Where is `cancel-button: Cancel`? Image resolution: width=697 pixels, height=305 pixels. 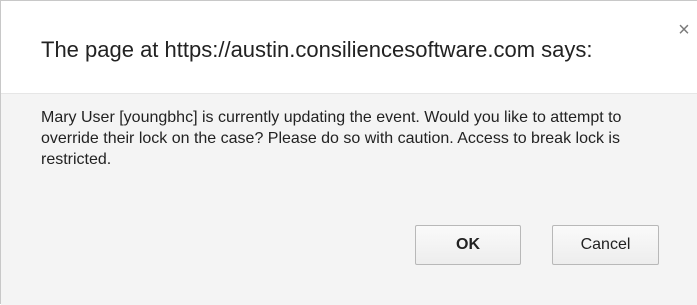
cancel-button: Cancel is located at coordinates (605, 245).